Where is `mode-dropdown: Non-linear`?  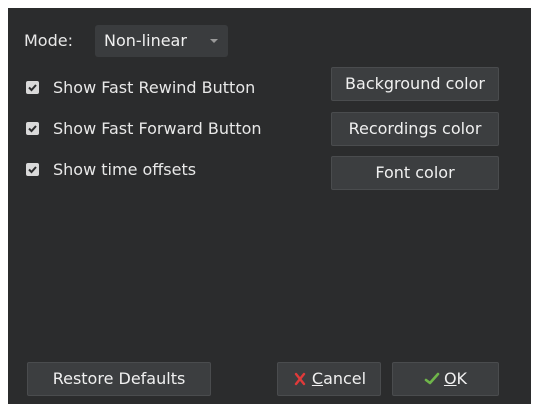 mode-dropdown: Non-linear is located at coordinates (161, 41).